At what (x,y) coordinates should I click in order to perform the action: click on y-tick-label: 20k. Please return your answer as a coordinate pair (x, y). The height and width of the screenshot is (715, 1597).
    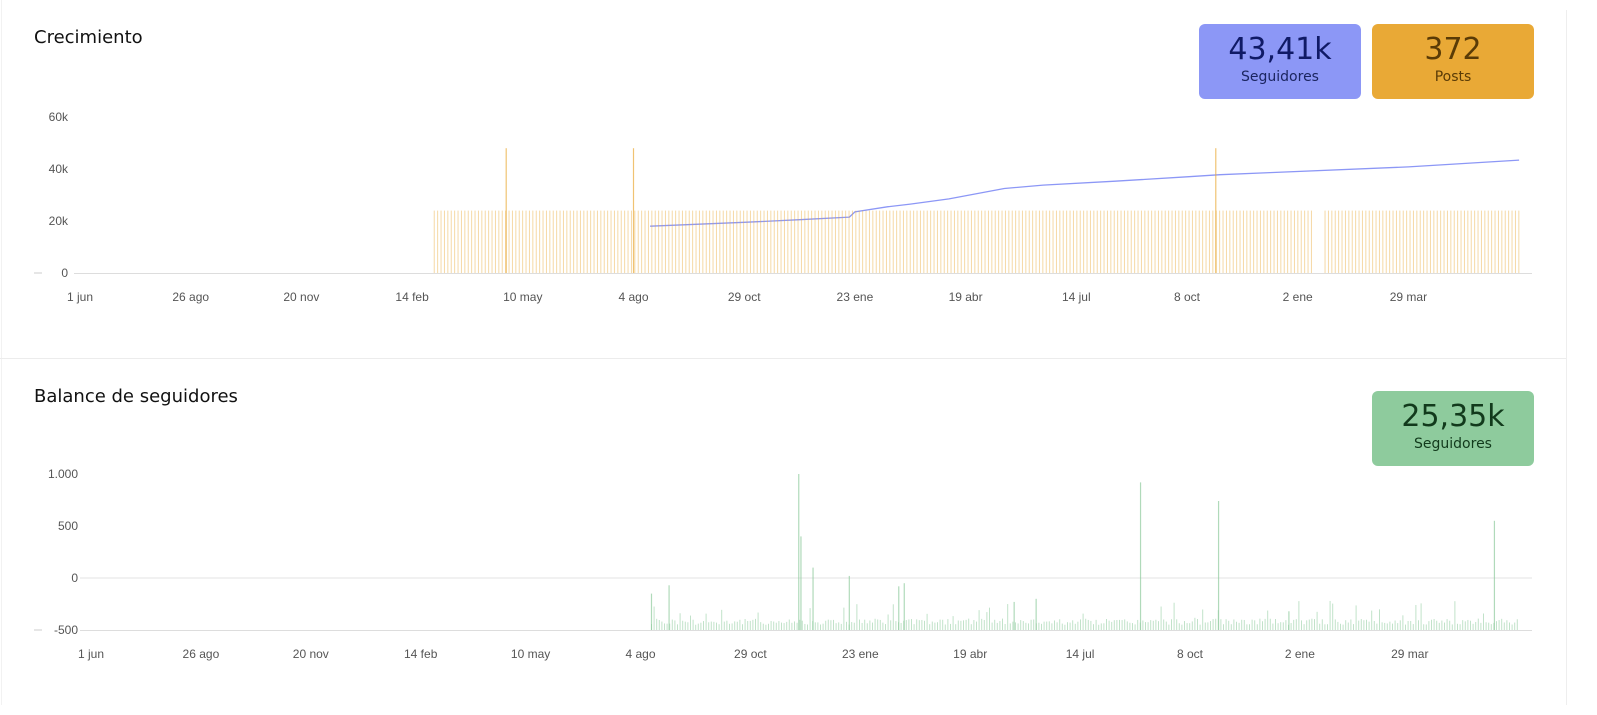
    Looking at the image, I should click on (59, 221).